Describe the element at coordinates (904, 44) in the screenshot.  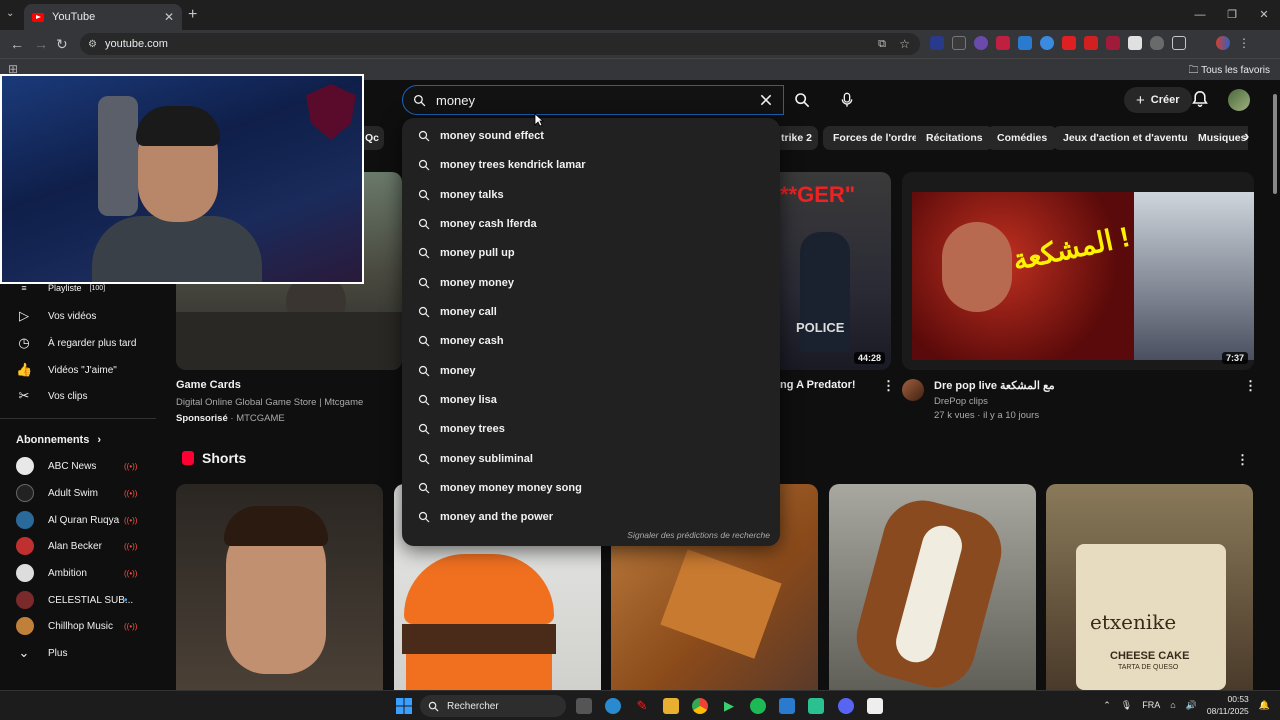
I see `bookmark-star-icon: ☆` at that location.